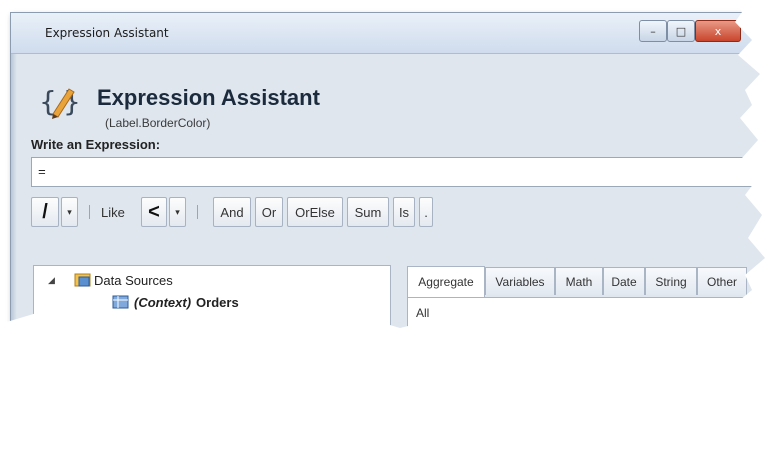 The width and height of the screenshot is (778, 470). What do you see at coordinates (113, 212) in the screenshot?
I see `like-label: Like` at bounding box center [113, 212].